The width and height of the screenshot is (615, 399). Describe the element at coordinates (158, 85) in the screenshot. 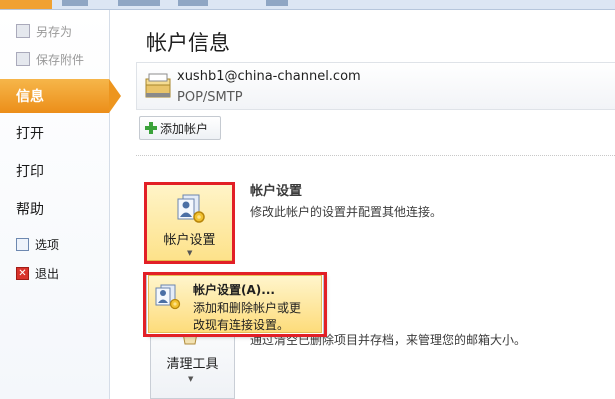

I see `mailbox-icon` at that location.